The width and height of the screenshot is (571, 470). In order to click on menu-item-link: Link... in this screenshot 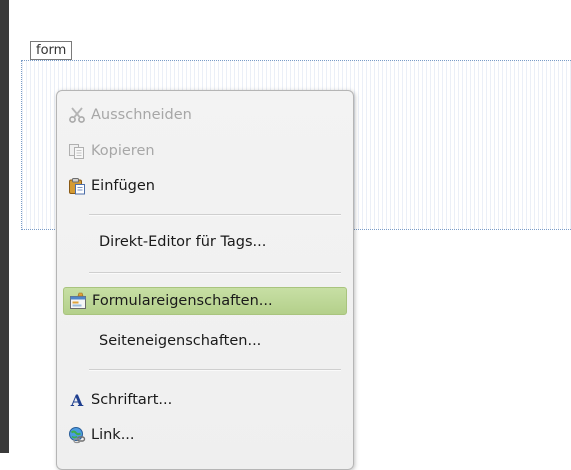, I will do `click(205, 435)`.